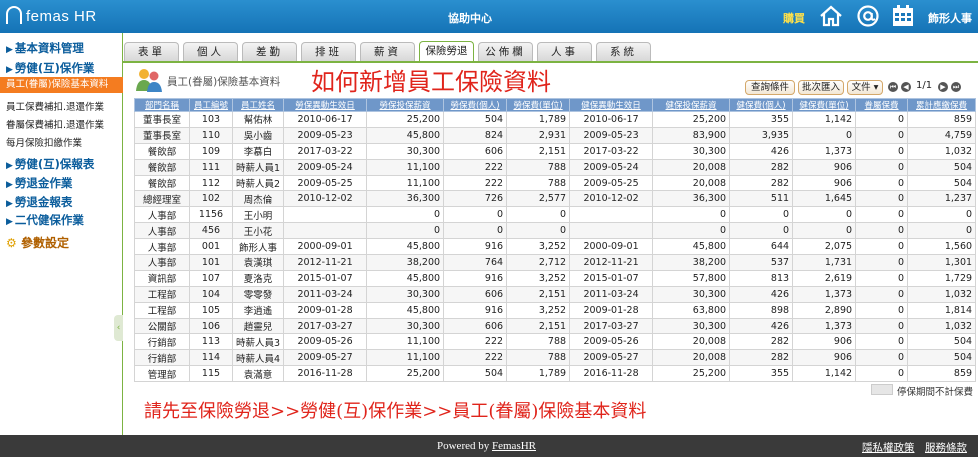  I want to click on calendar-icon, so click(903, 16).